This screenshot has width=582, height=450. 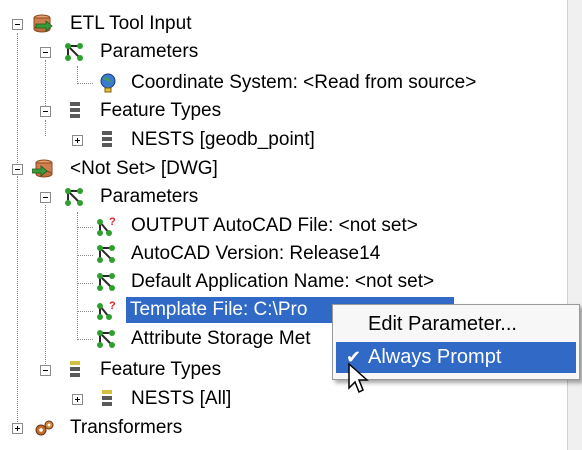 What do you see at coordinates (42, 168) in the screenshot?
I see `writer-icon` at bounding box center [42, 168].